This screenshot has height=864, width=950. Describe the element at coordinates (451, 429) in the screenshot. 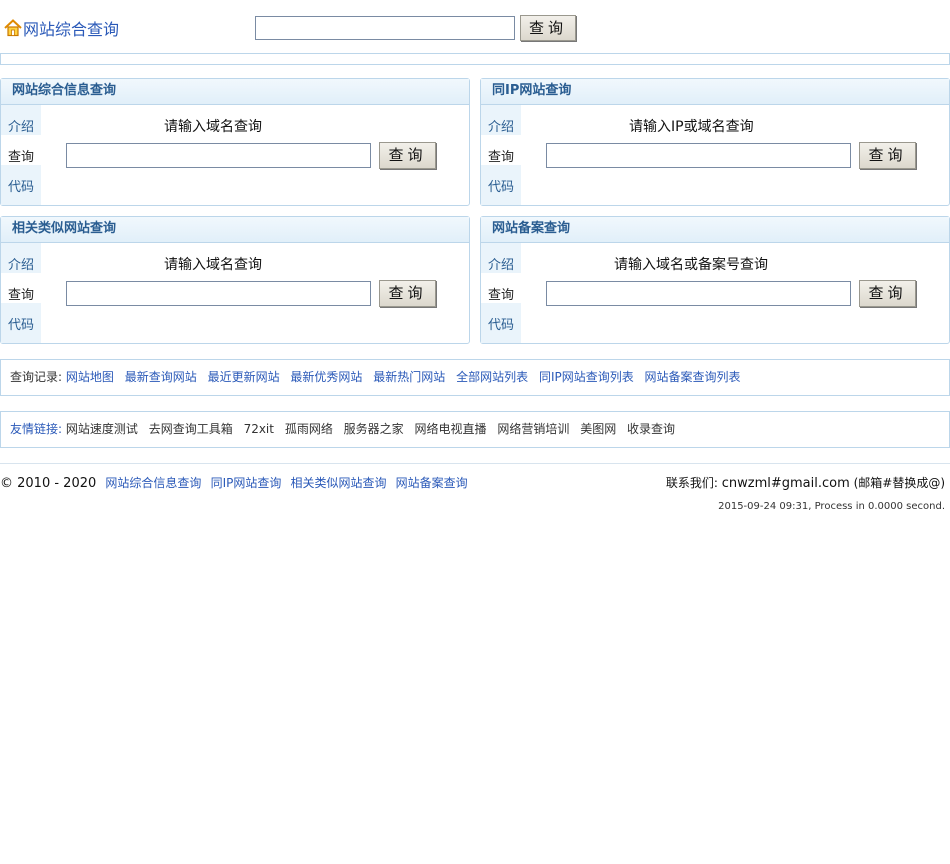

I see `friend-link: 网络电视直播` at that location.